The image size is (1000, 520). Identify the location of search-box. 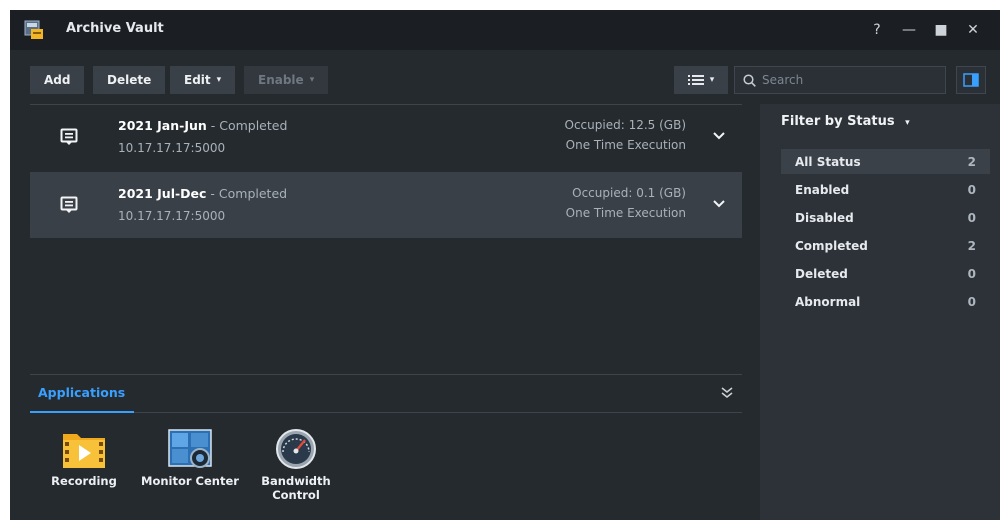
(840, 80).